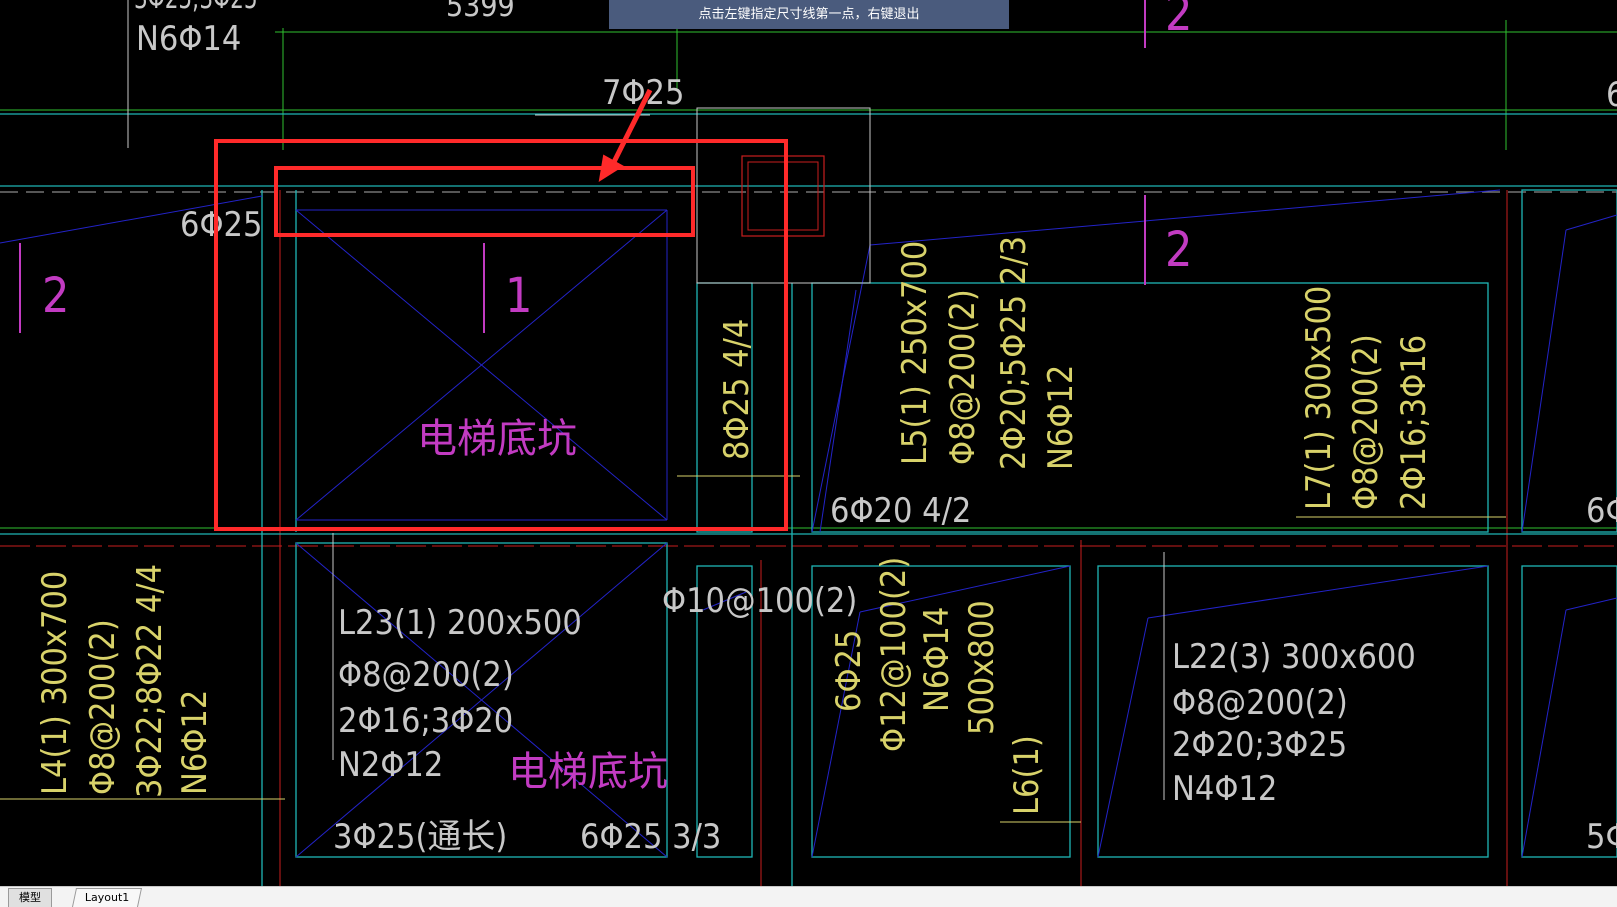 This screenshot has width=1617, height=907. I want to click on column-box, so click(783, 195).